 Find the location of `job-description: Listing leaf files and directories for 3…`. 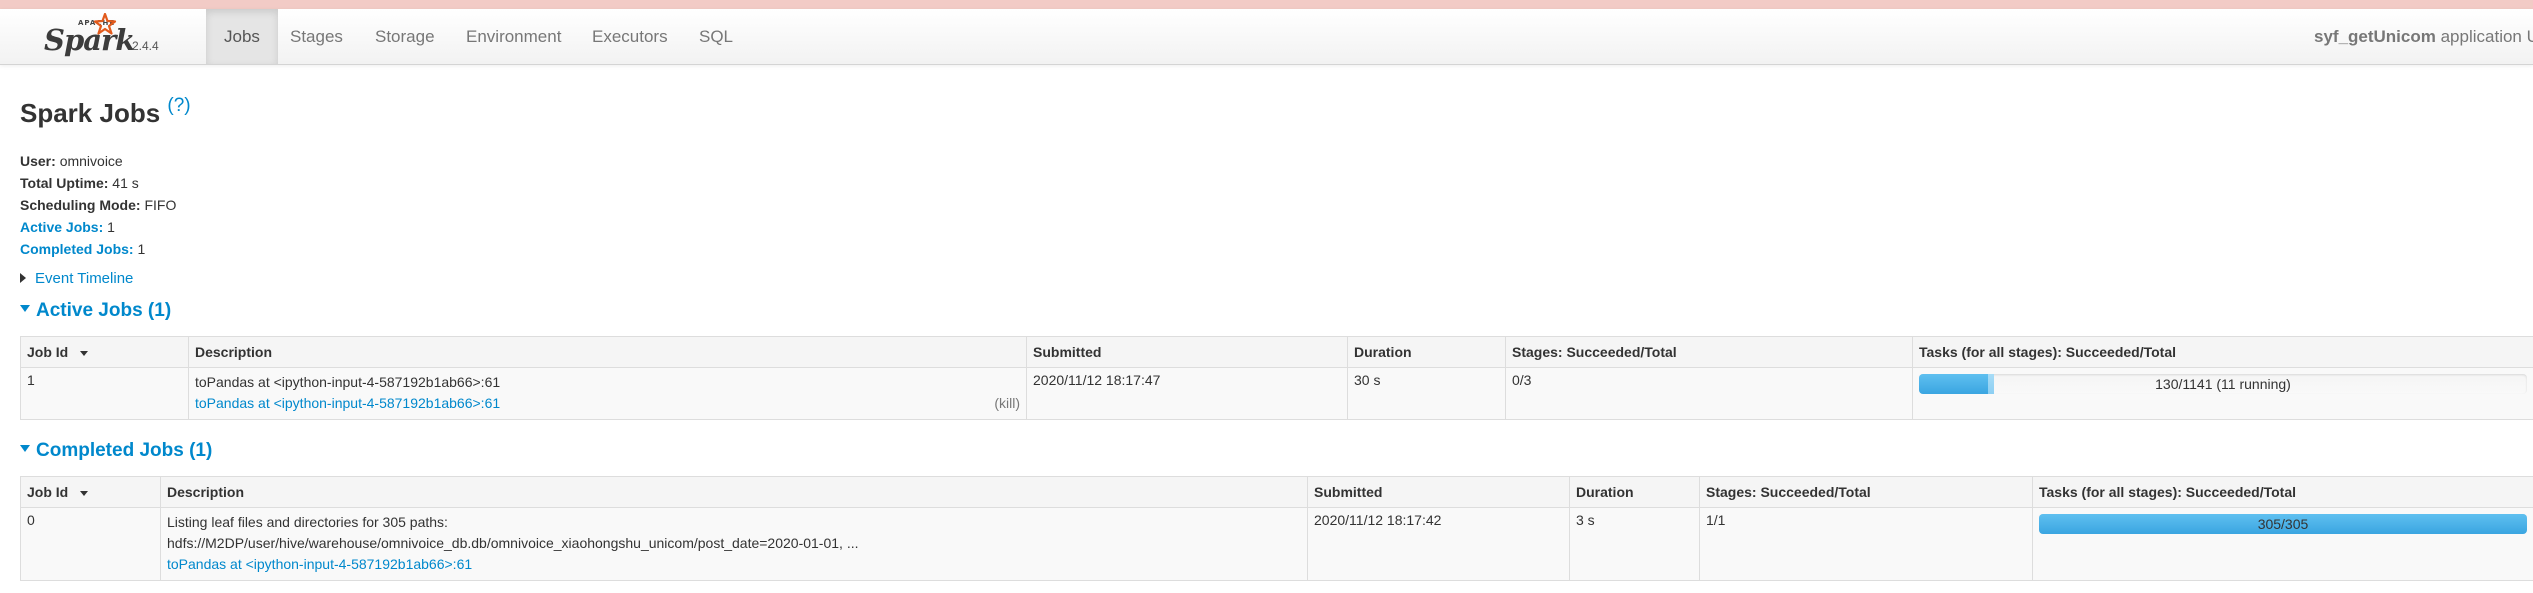

job-description: Listing leaf files and directories for 3… is located at coordinates (307, 522).